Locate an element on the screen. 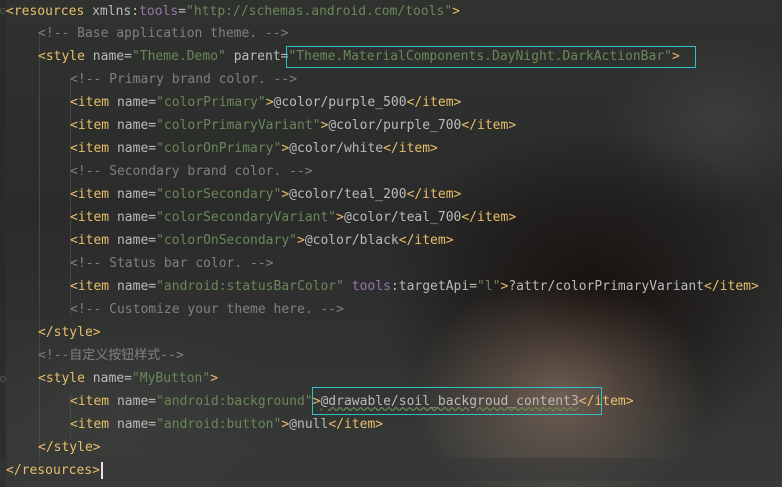 This screenshot has height=487, width=782. code-line-20: </style> is located at coordinates (69, 447).